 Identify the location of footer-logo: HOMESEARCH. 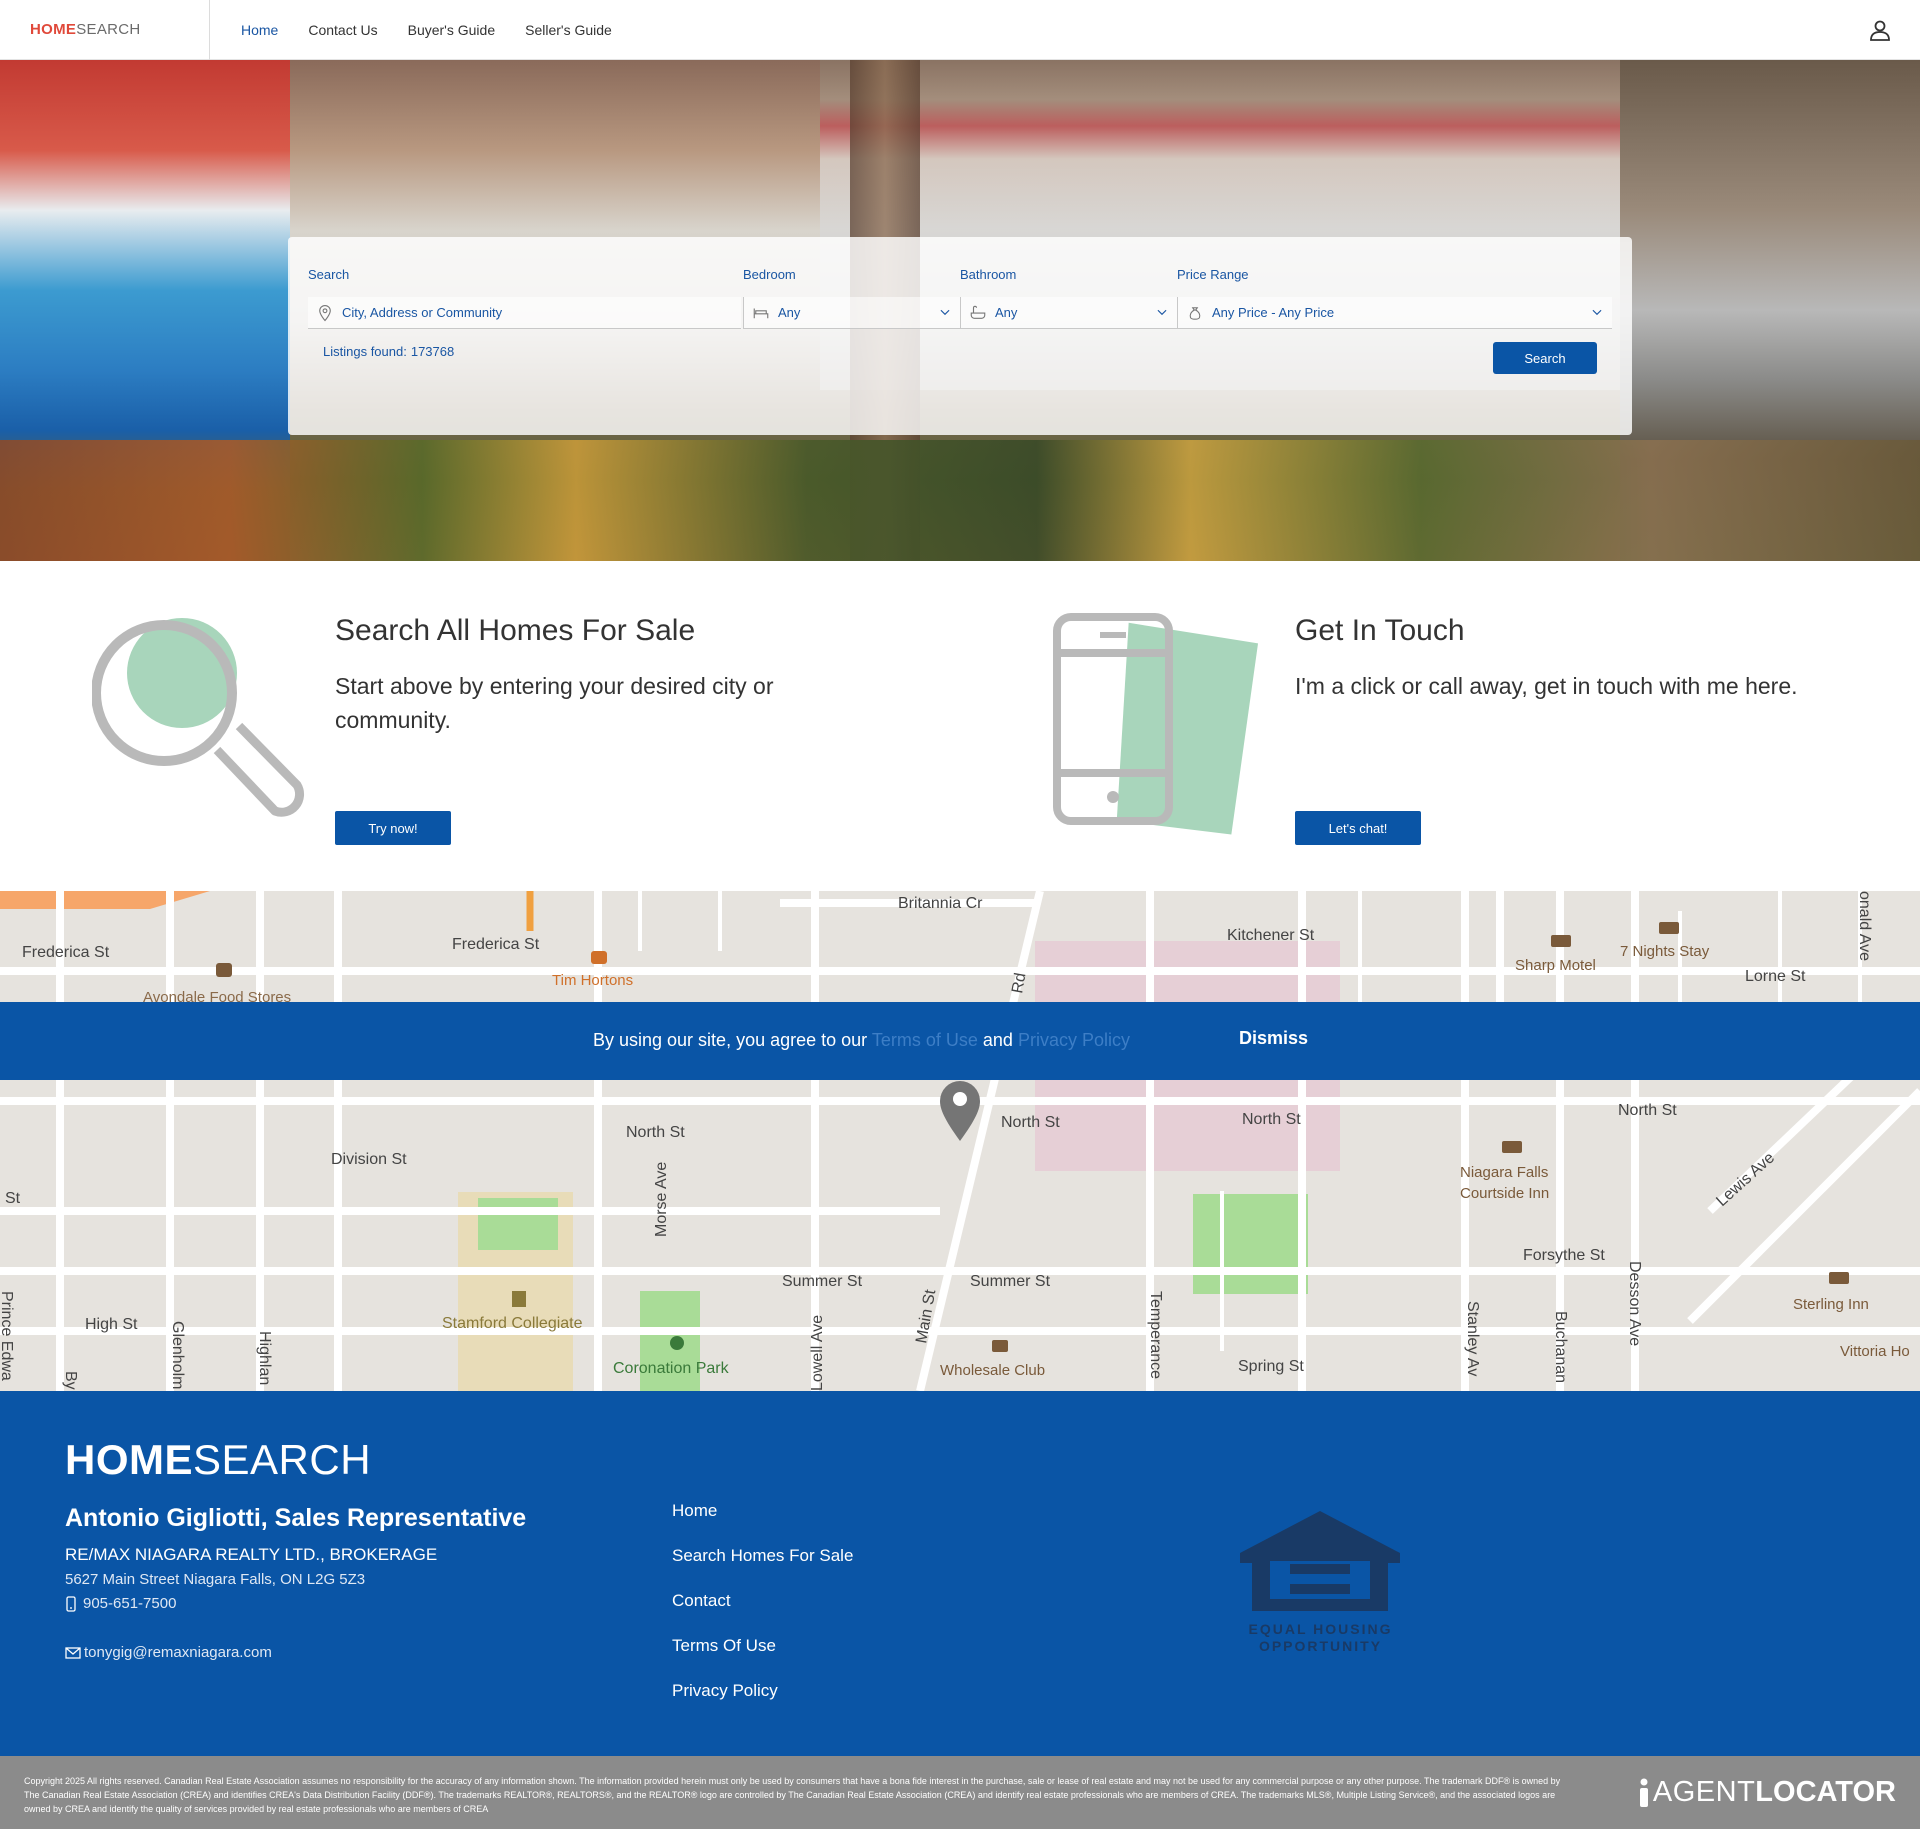
(218, 1460).